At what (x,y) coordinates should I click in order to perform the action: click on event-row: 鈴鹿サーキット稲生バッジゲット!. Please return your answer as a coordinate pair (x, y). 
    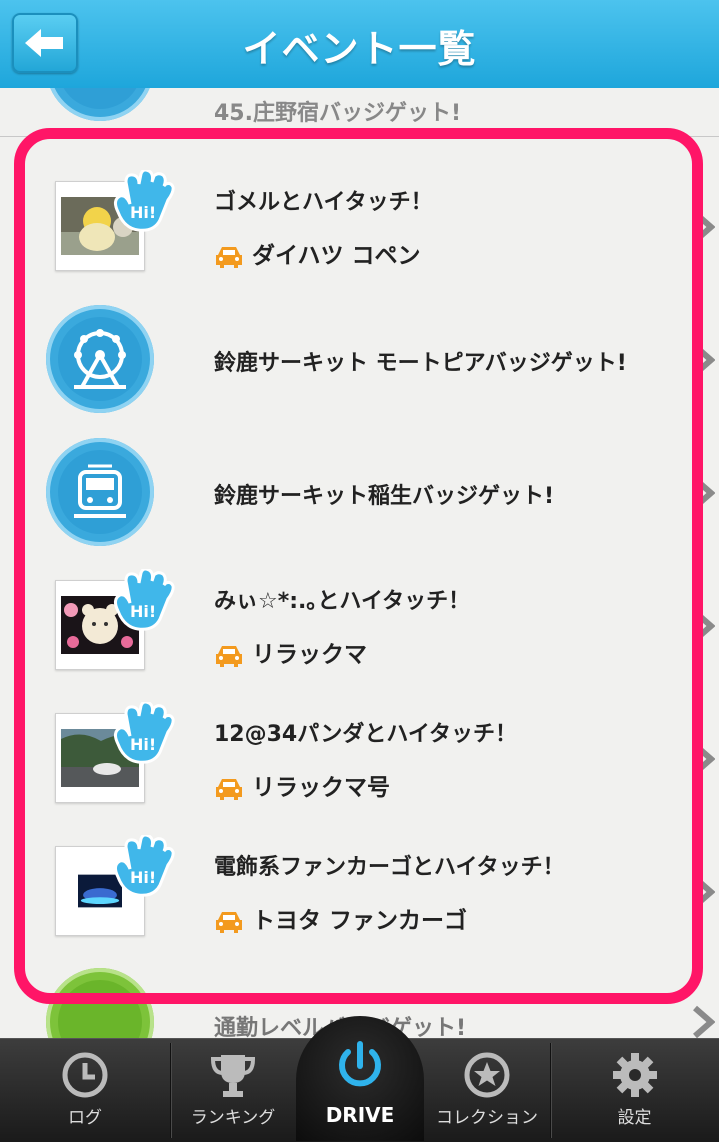
    Looking at the image, I should click on (359, 493).